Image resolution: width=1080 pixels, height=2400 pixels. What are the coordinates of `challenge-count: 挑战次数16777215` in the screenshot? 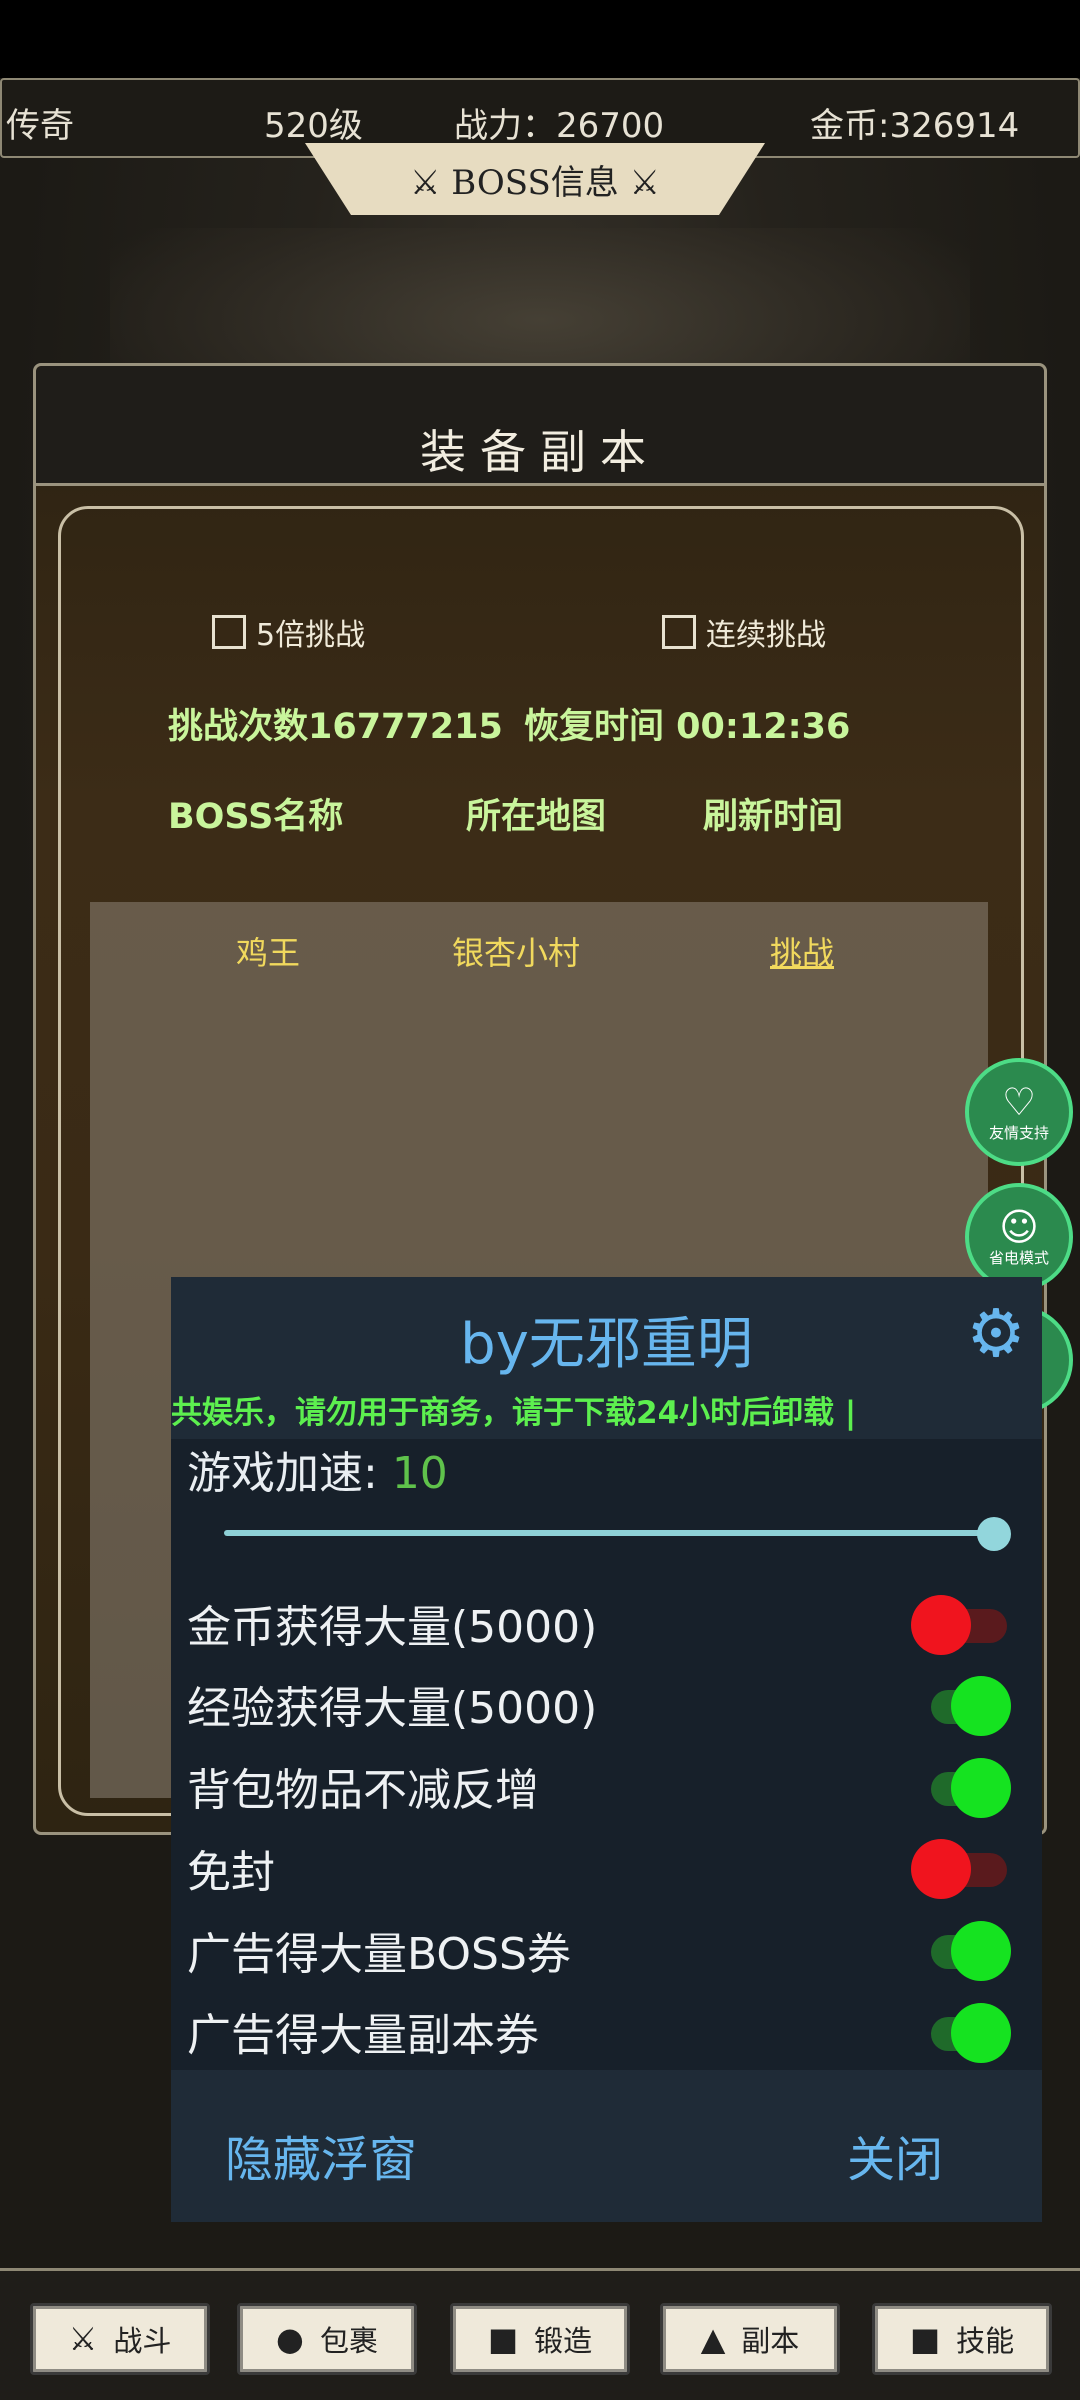 It's located at (335, 727).